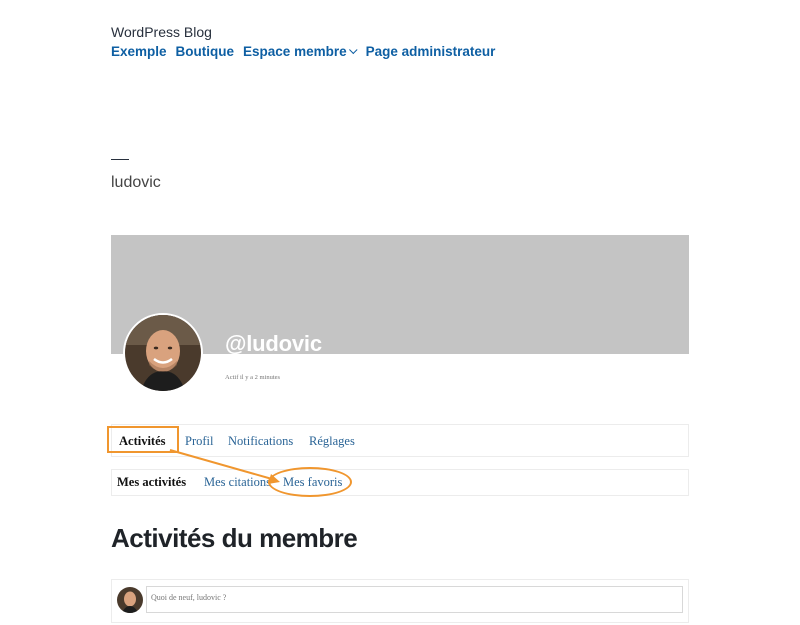 The height and width of the screenshot is (625, 800). I want to click on whats-new-input: Quoi de neuf, ludovic ?, so click(414, 599).